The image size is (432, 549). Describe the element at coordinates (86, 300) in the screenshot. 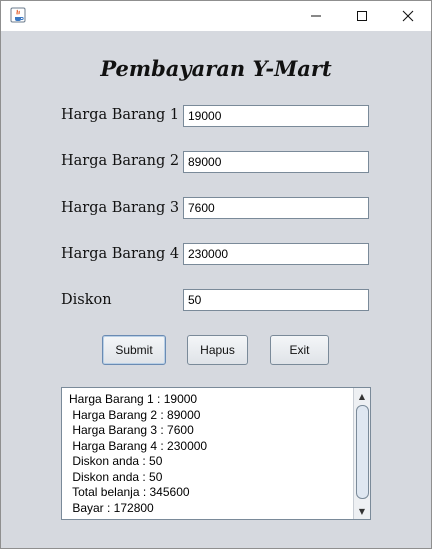

I see `label-diskon: Diskon` at that location.